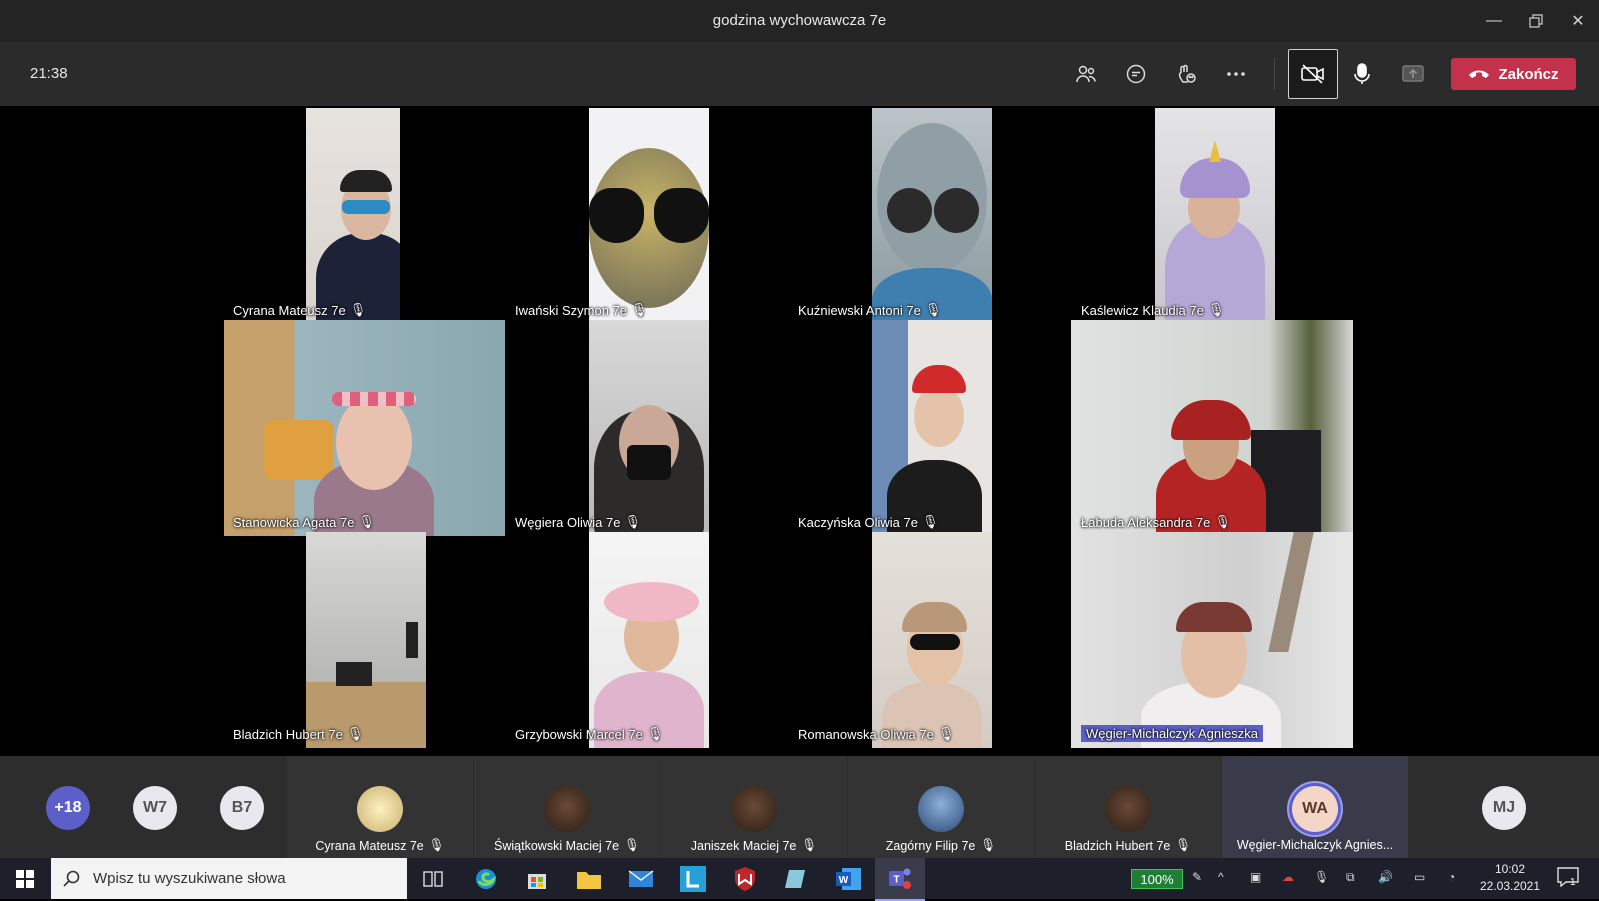 Image resolution: width=1599 pixels, height=901 pixels. I want to click on reactions-icon, so click(1187, 73).